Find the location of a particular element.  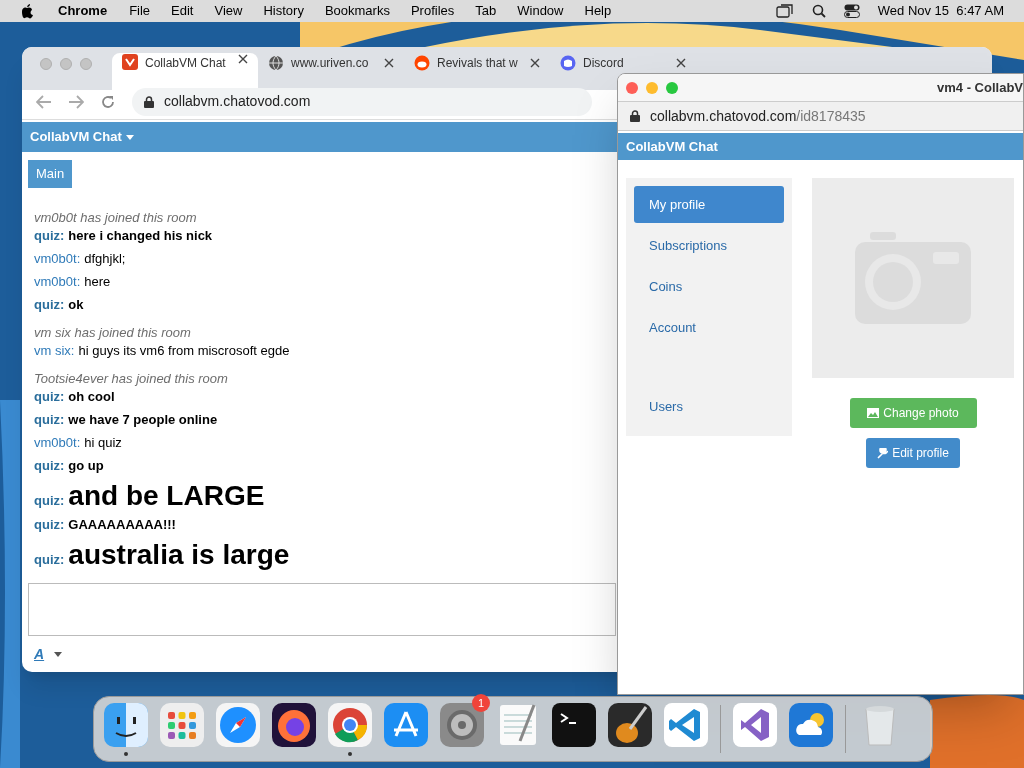

browser-tab: www.uriven.co is located at coordinates (331, 63).